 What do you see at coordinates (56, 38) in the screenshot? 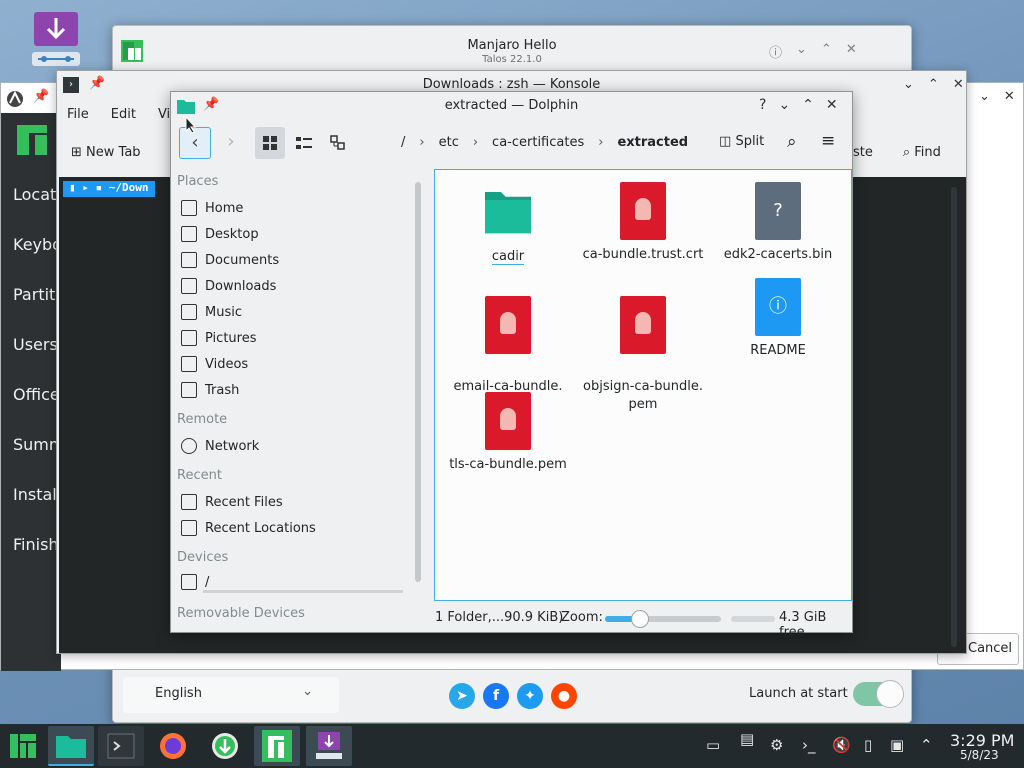
I see `installer-desktop-icon` at bounding box center [56, 38].